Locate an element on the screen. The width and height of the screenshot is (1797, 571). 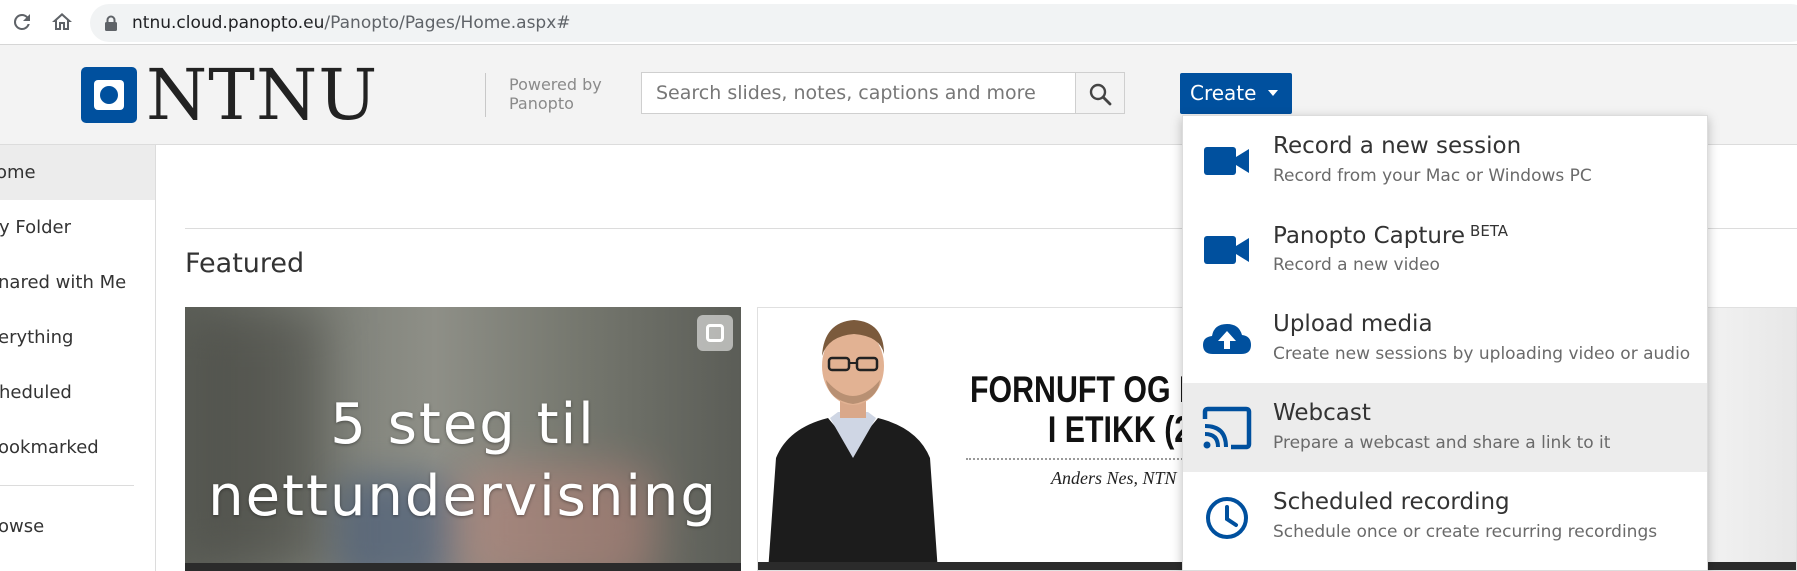
url-path: /Panopto/Pages/Home.aspx# is located at coordinates (447, 23).